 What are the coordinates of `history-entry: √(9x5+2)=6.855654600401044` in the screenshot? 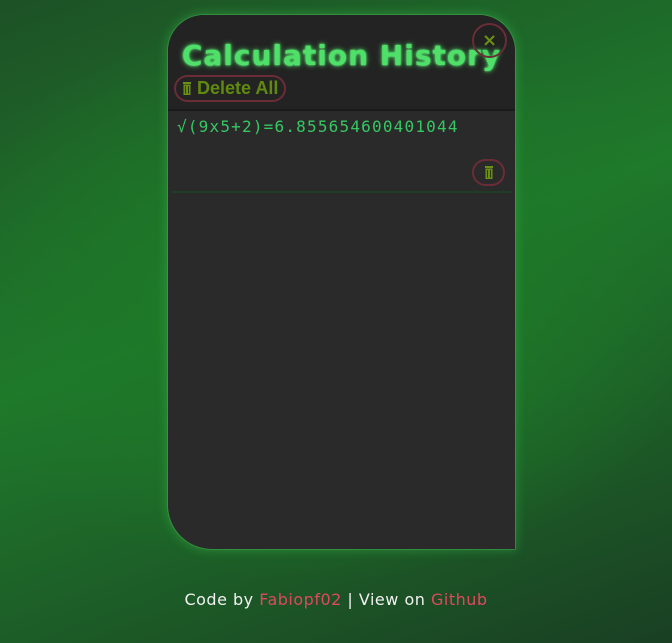 It's located at (341, 153).